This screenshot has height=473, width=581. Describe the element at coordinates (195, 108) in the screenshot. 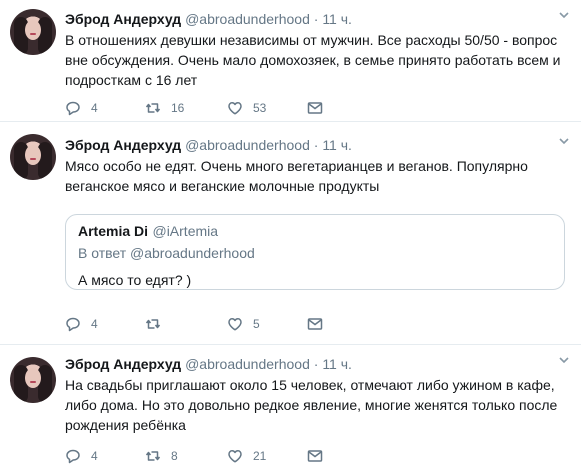

I see `tweet-actions: 4 16 53` at that location.